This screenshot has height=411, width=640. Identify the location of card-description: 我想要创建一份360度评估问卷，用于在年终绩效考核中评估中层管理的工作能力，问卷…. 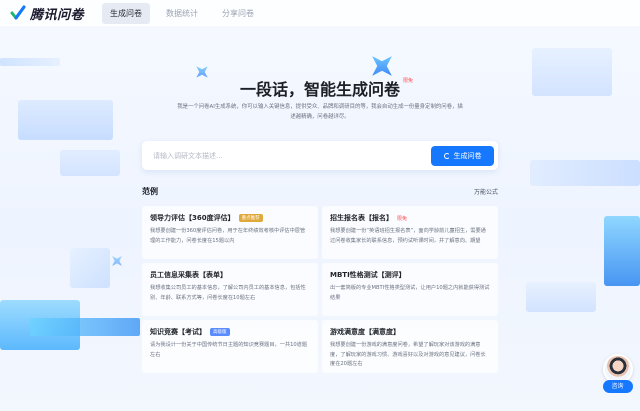
(228, 236).